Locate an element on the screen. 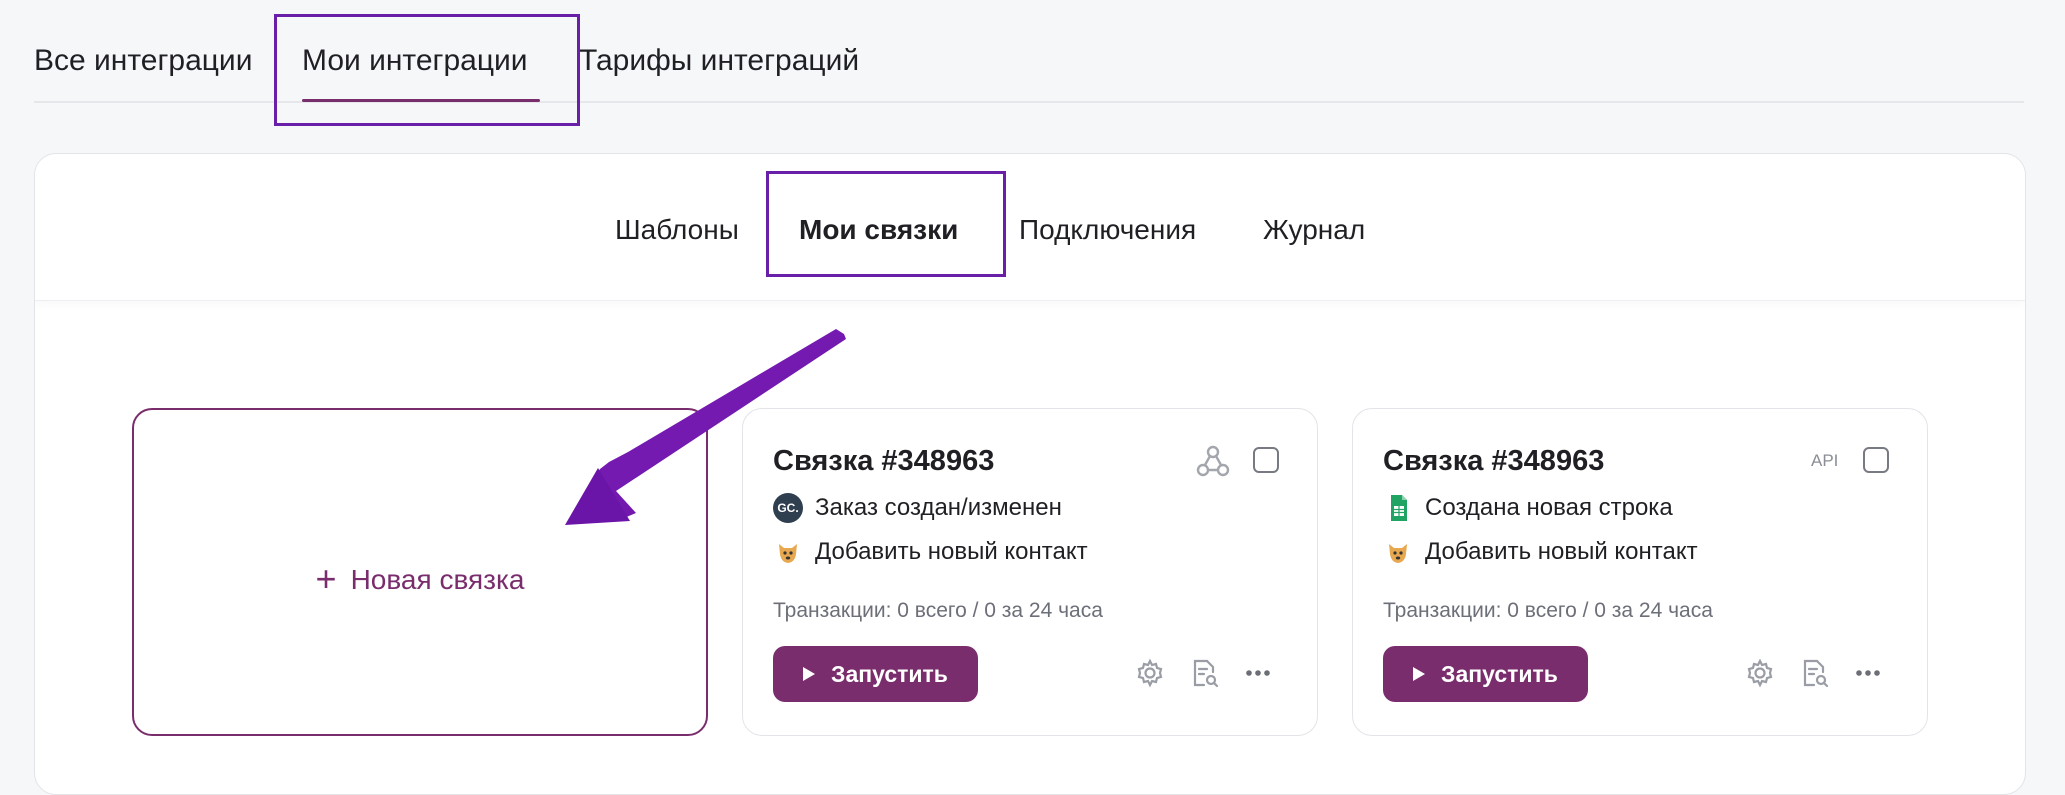 The image size is (2065, 795). getcourse-icon: GC. is located at coordinates (788, 508).